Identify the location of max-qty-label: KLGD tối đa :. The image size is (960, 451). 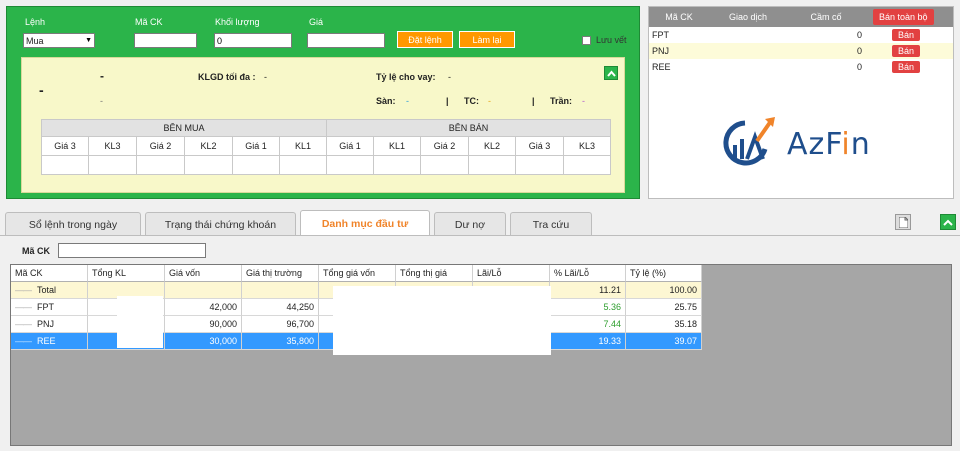
(227, 77).